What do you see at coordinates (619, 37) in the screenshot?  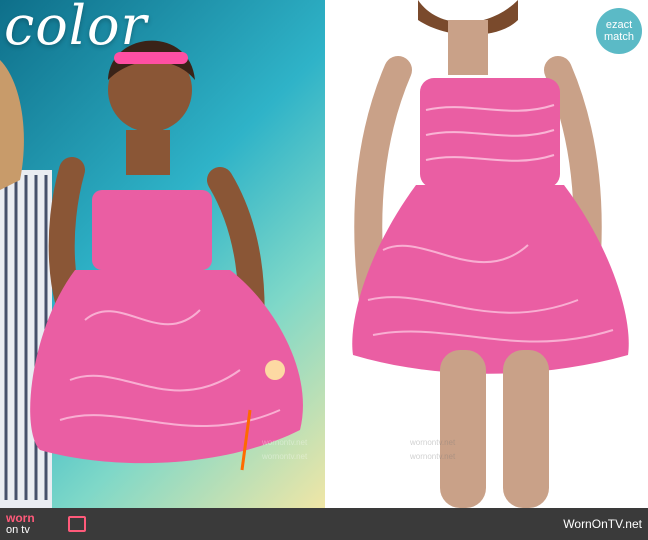 I see `badge-line2: match` at bounding box center [619, 37].